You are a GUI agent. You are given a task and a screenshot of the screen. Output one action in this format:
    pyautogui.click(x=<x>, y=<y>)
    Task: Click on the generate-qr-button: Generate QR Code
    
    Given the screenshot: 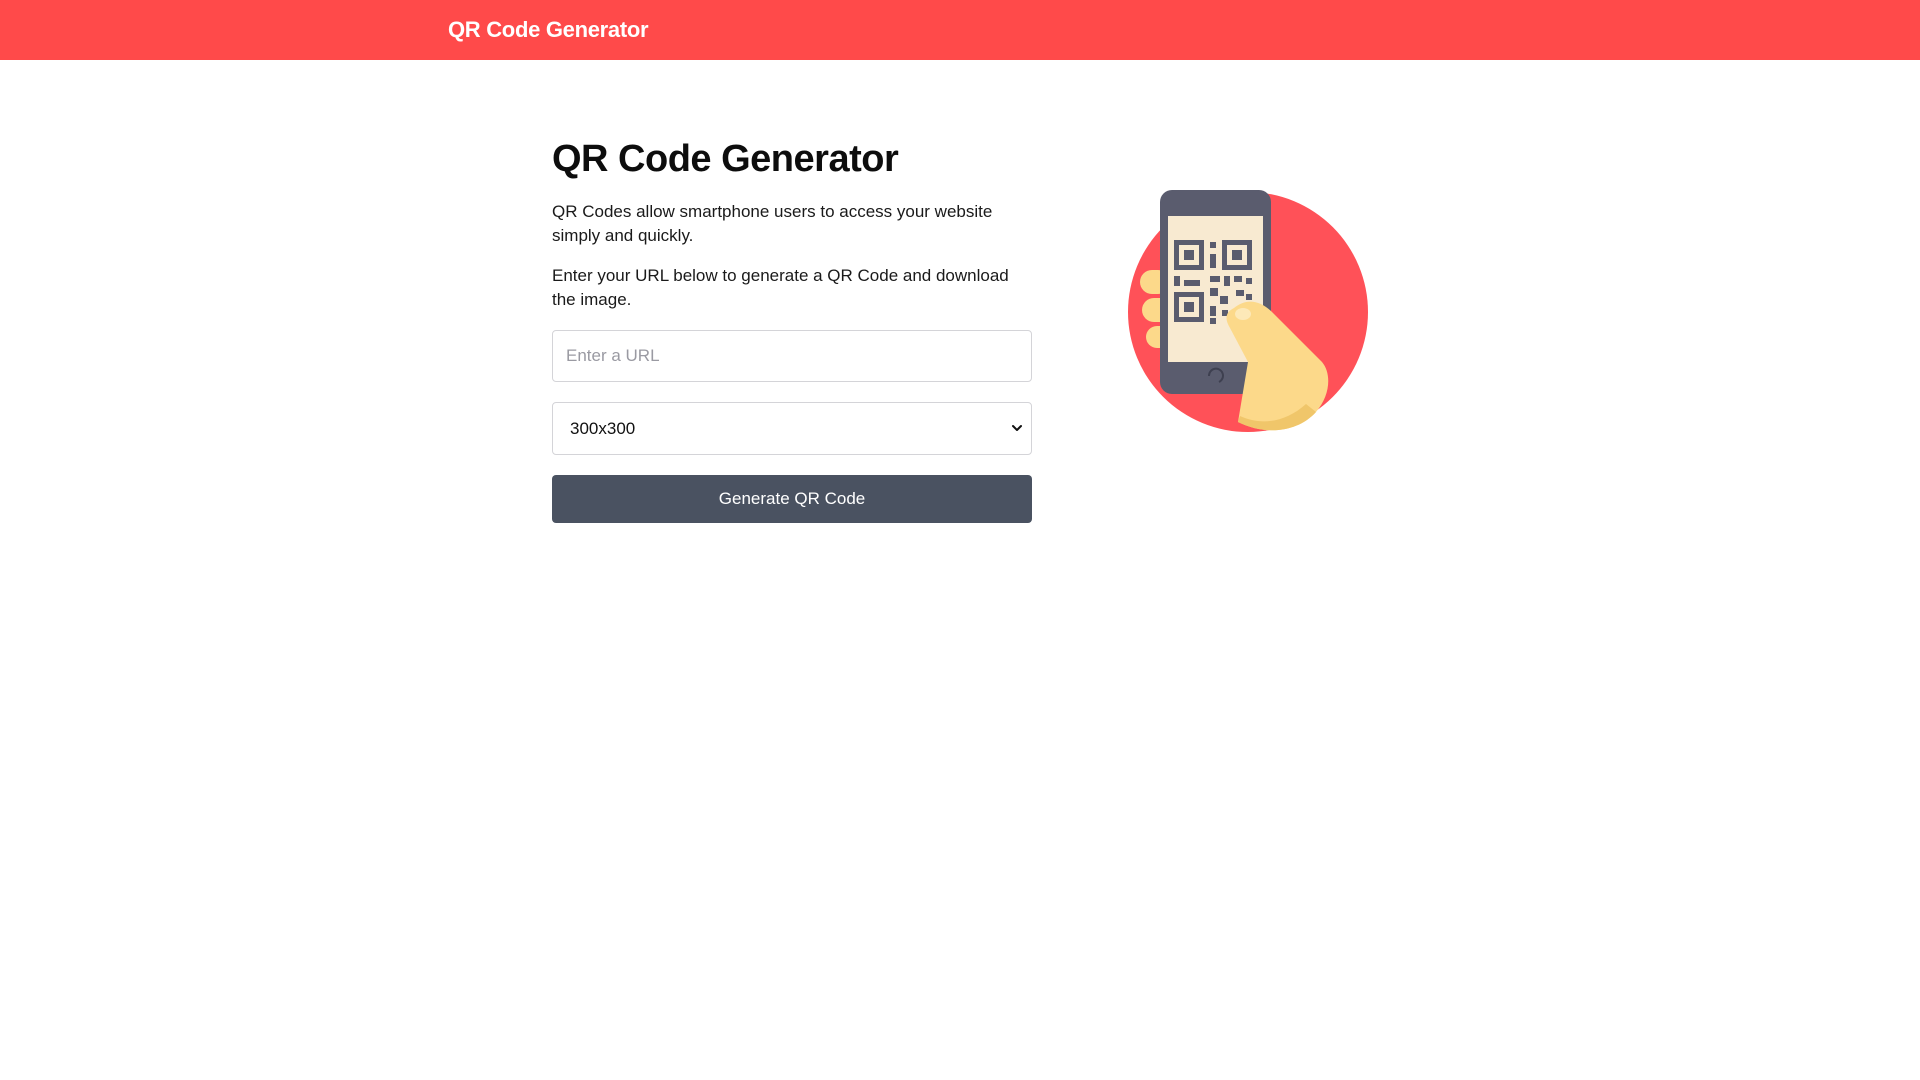 What is the action you would take?
    pyautogui.click(x=792, y=499)
    